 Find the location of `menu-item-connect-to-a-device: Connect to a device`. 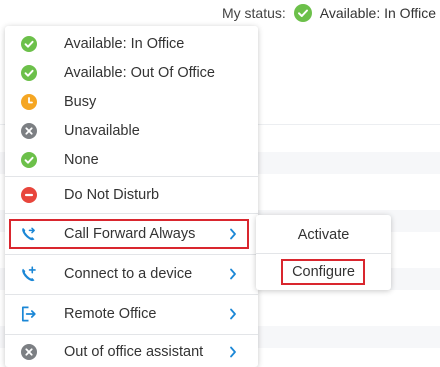

menu-item-connect-to-a-device: Connect to a device is located at coordinates (131, 274).